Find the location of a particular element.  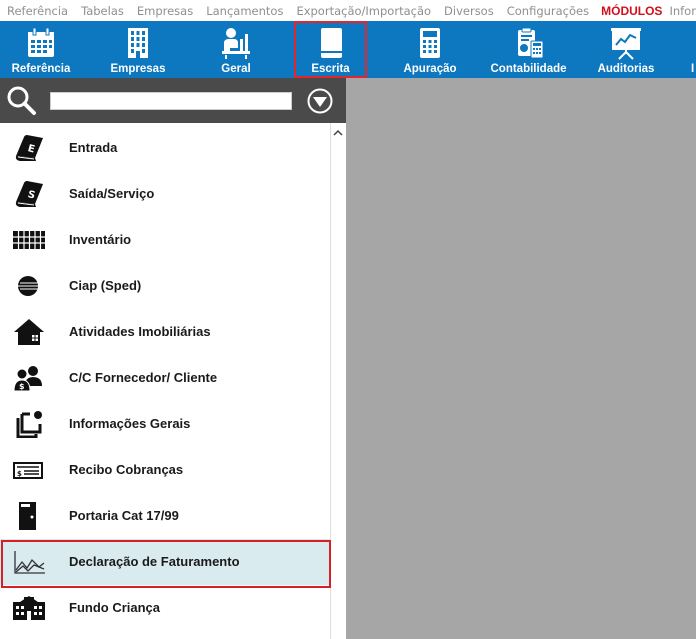

list-item-fundo-crianca: Fundo Criança is located at coordinates (165, 608).